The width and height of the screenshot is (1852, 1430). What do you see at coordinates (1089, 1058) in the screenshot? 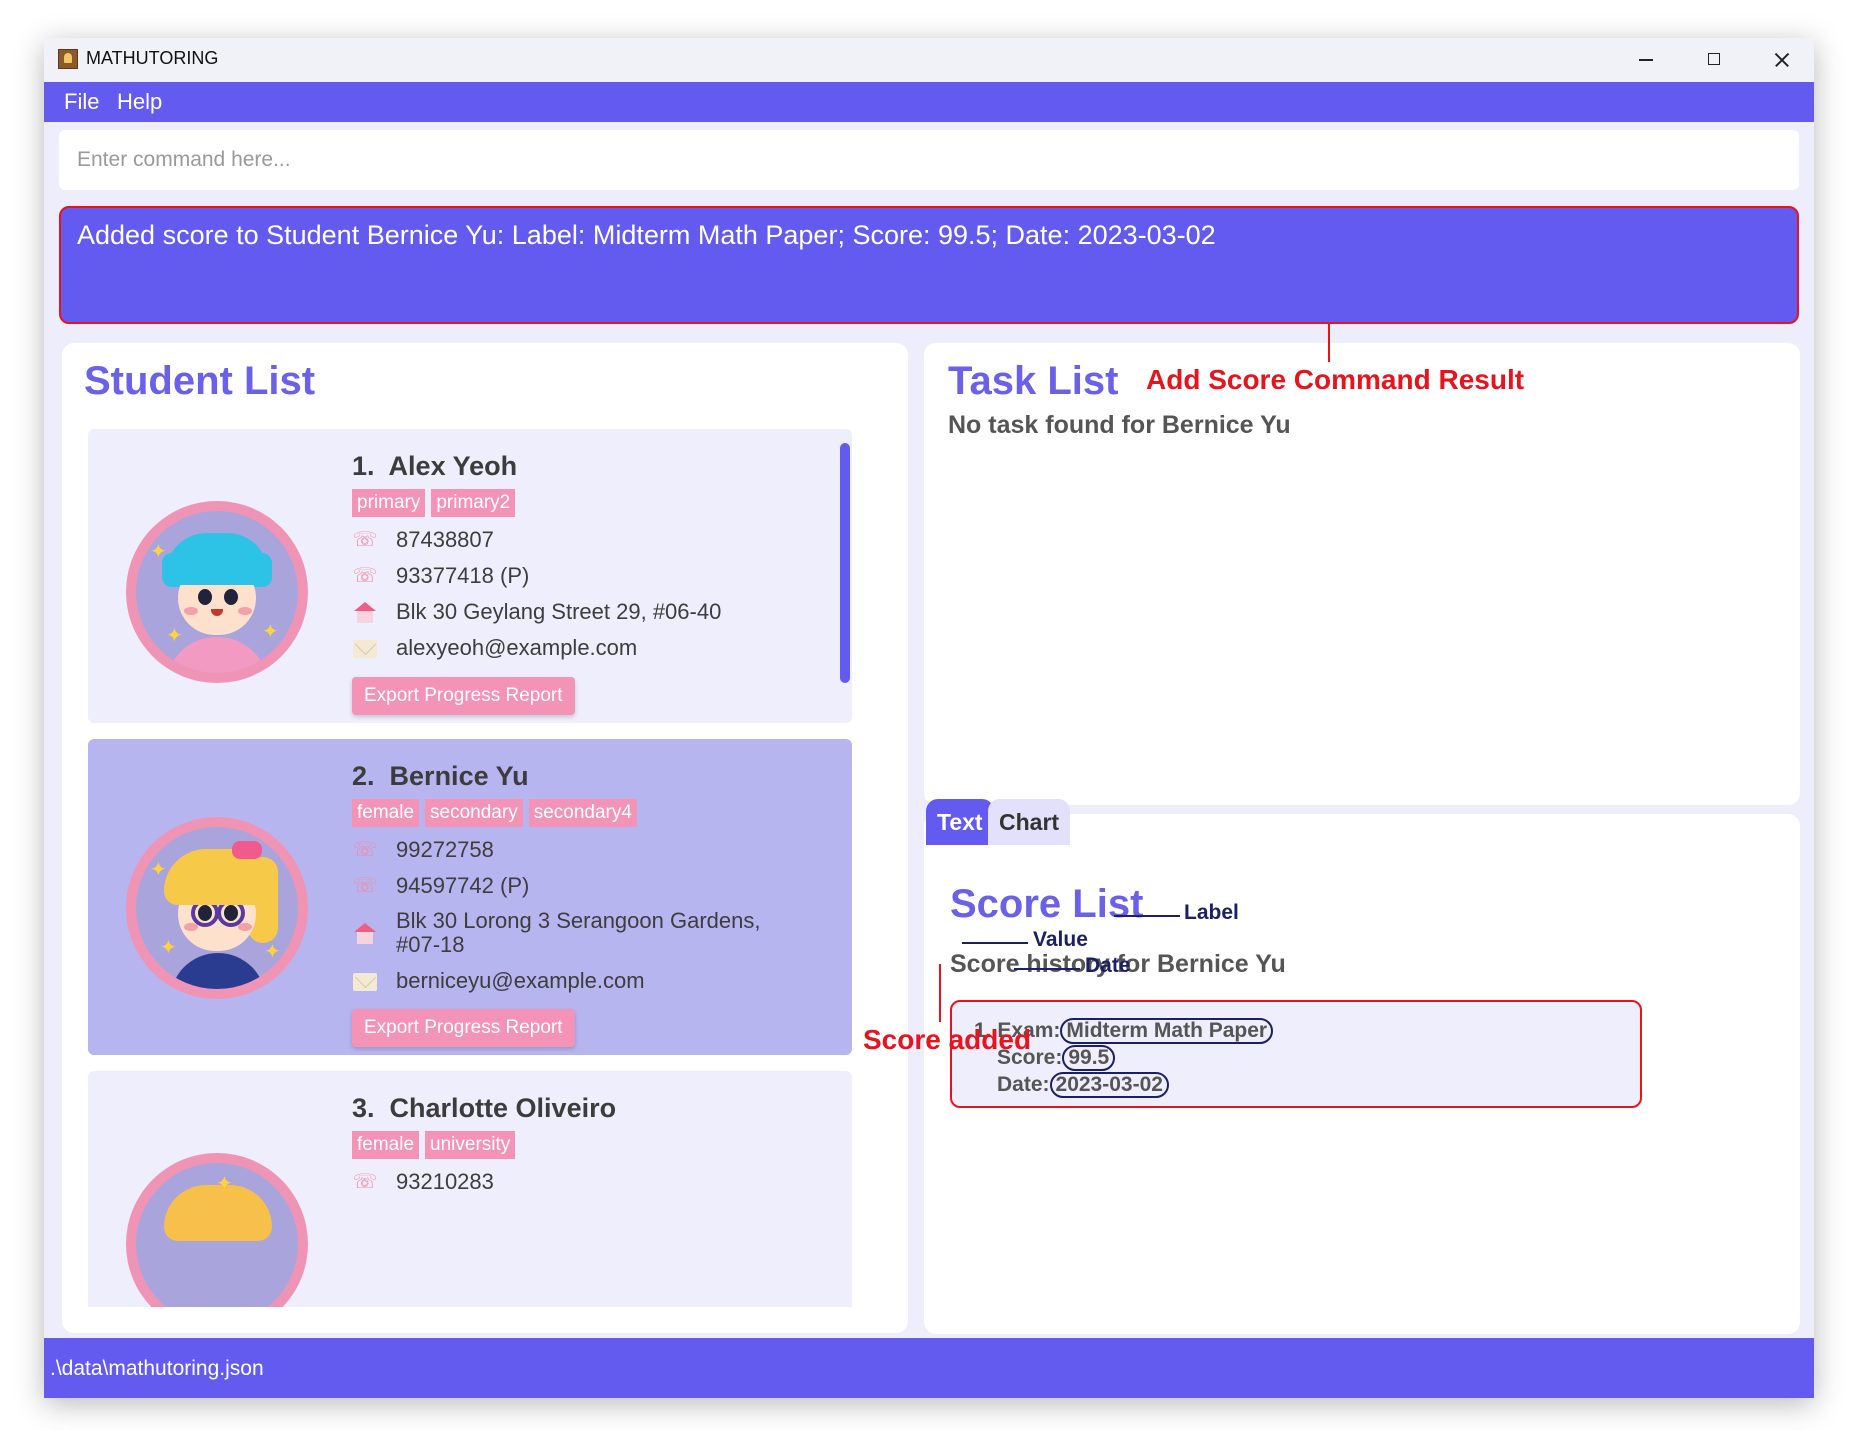
I see `score-value: 99.5` at bounding box center [1089, 1058].